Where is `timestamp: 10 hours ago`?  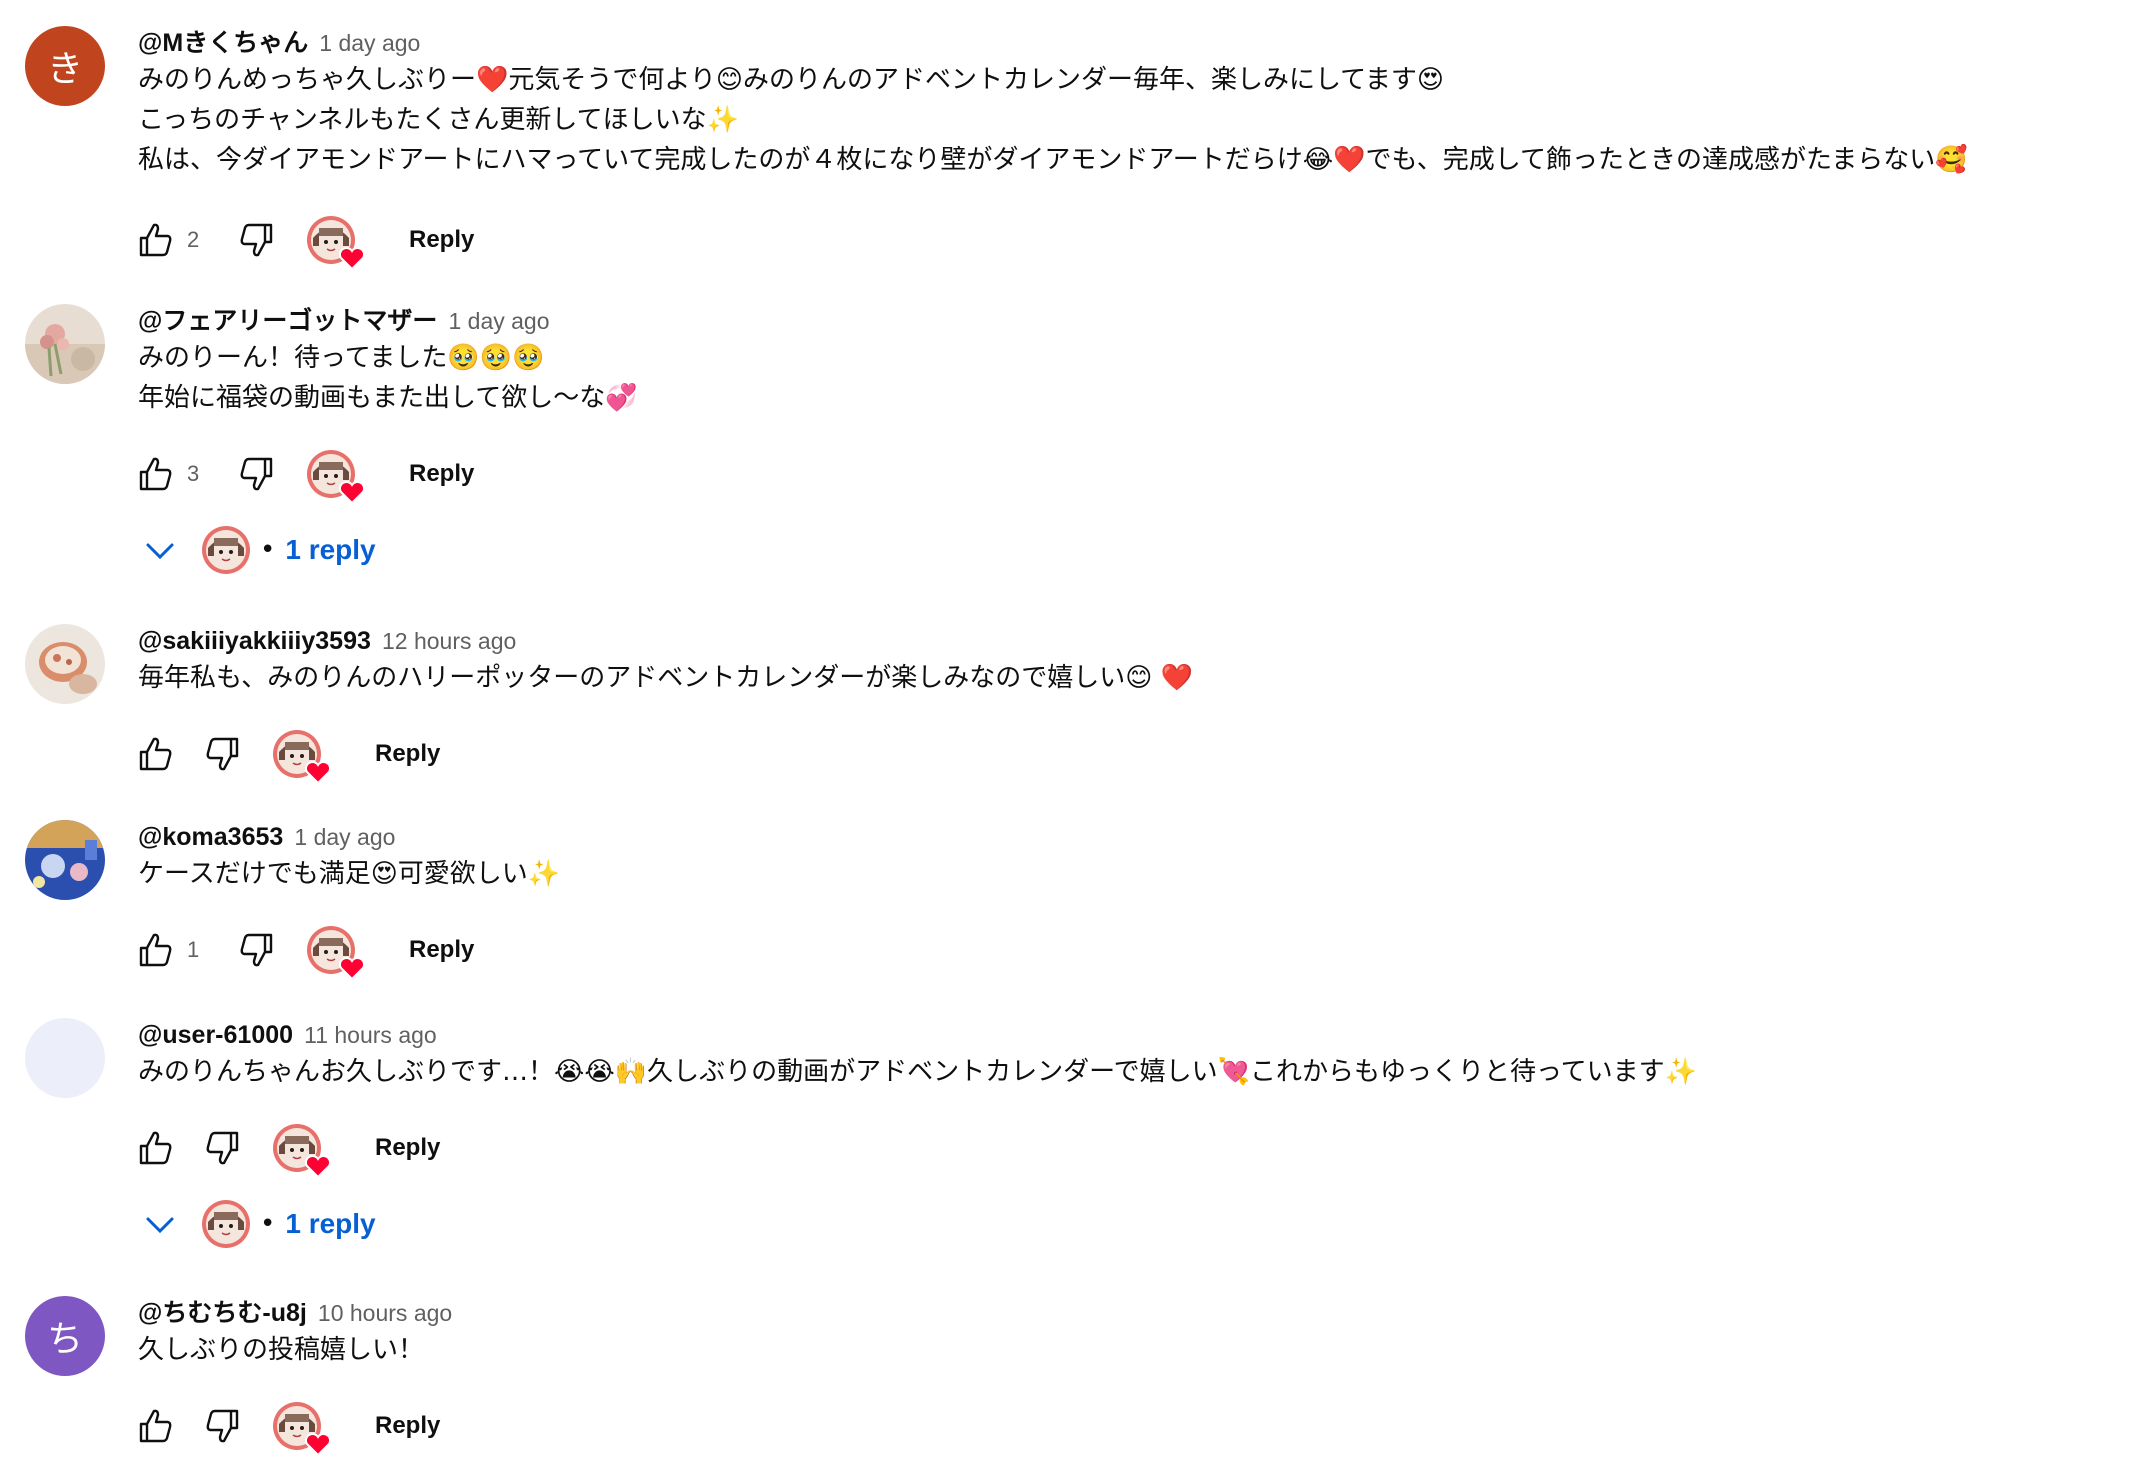 timestamp: 10 hours ago is located at coordinates (385, 1313).